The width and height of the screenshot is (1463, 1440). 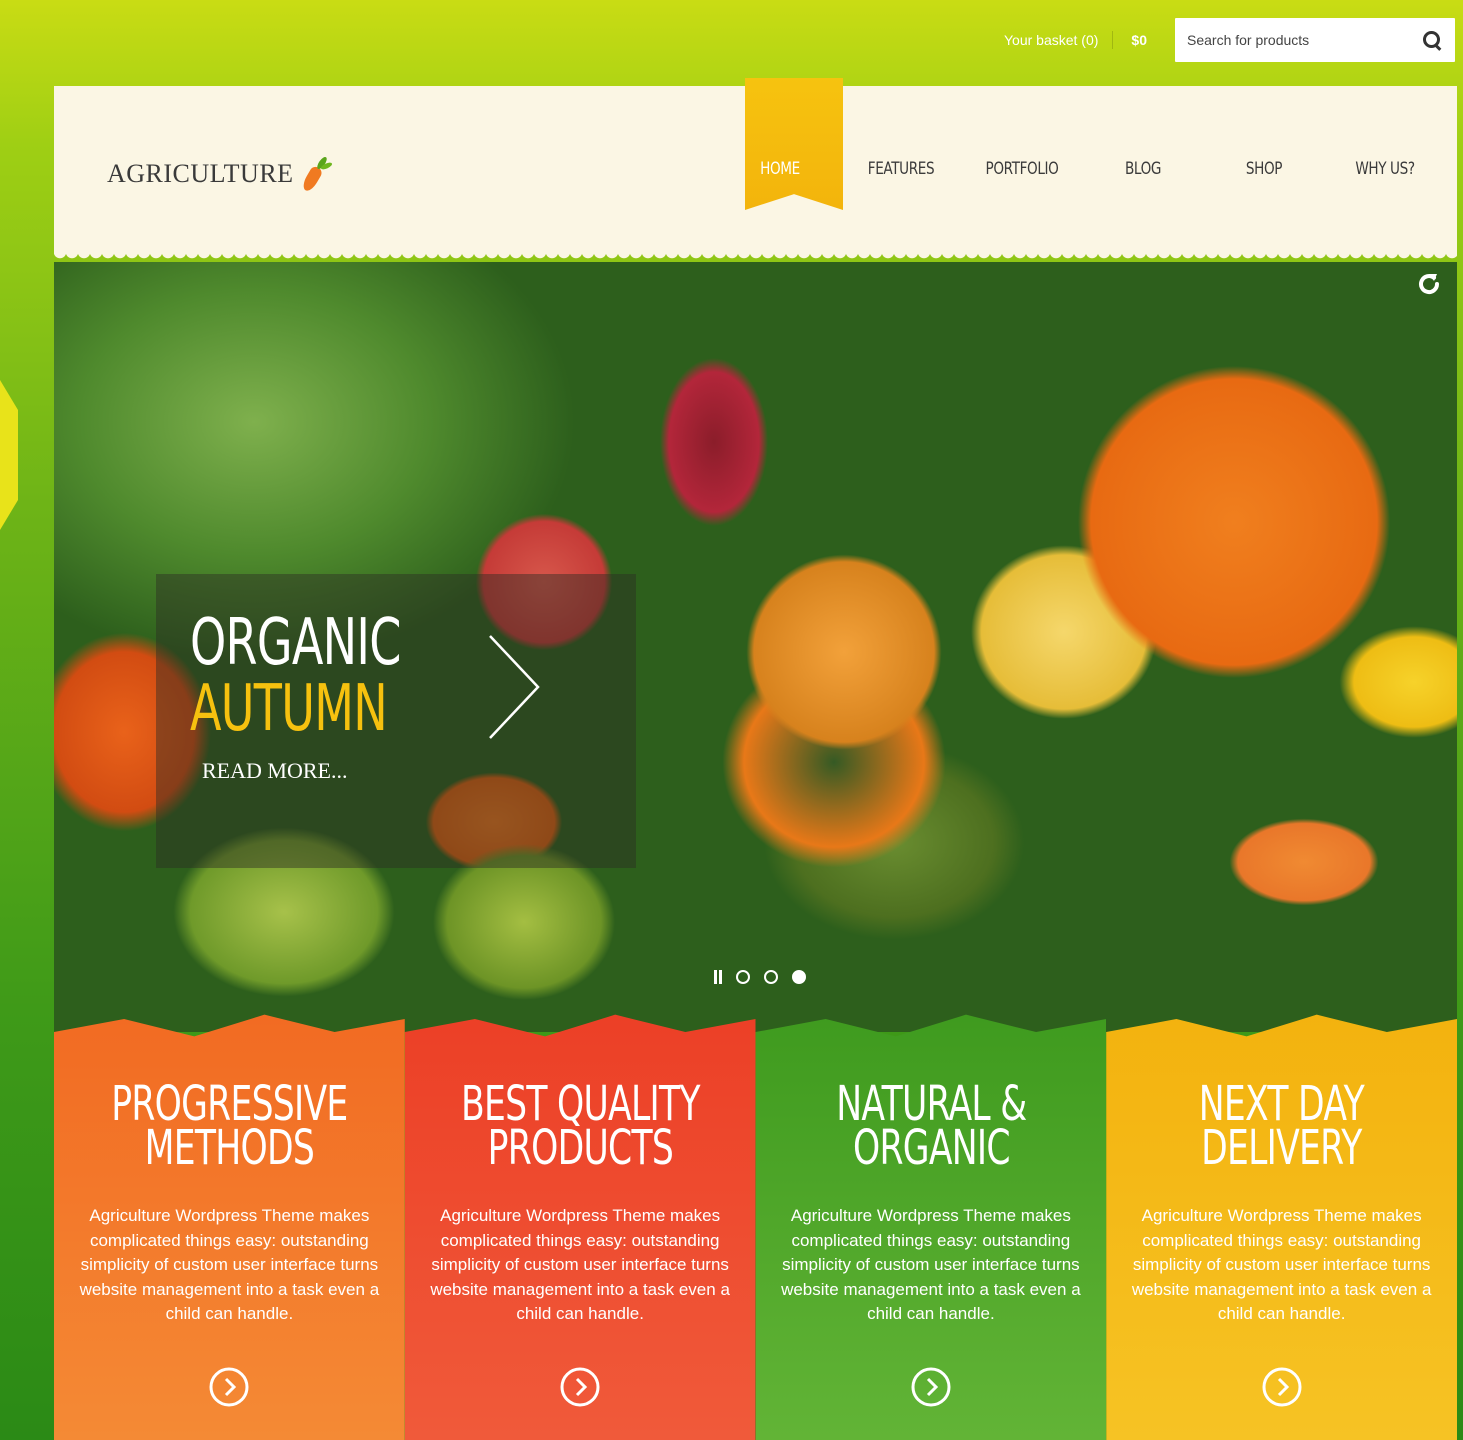 I want to click on search-box, so click(x=1315, y=40).